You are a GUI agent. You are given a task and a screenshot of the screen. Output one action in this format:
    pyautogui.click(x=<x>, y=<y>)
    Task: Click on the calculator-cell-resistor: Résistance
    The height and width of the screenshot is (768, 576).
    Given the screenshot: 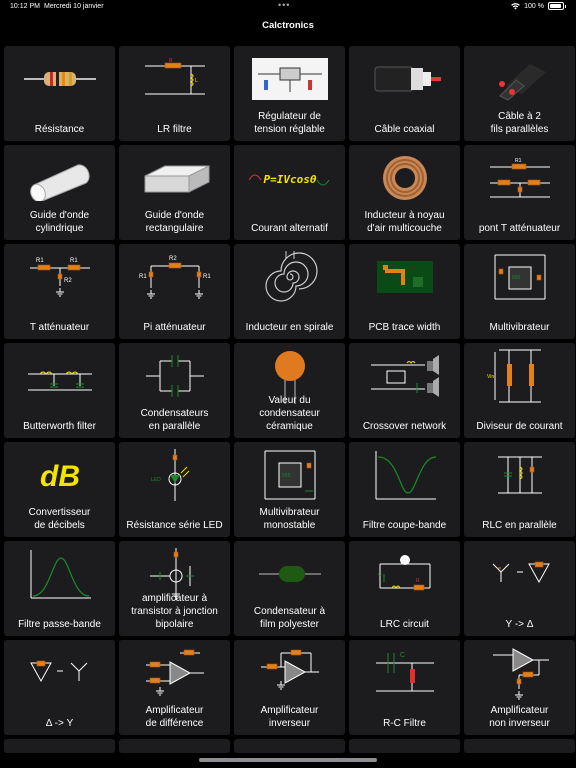 What is the action you would take?
    pyautogui.click(x=59, y=93)
    